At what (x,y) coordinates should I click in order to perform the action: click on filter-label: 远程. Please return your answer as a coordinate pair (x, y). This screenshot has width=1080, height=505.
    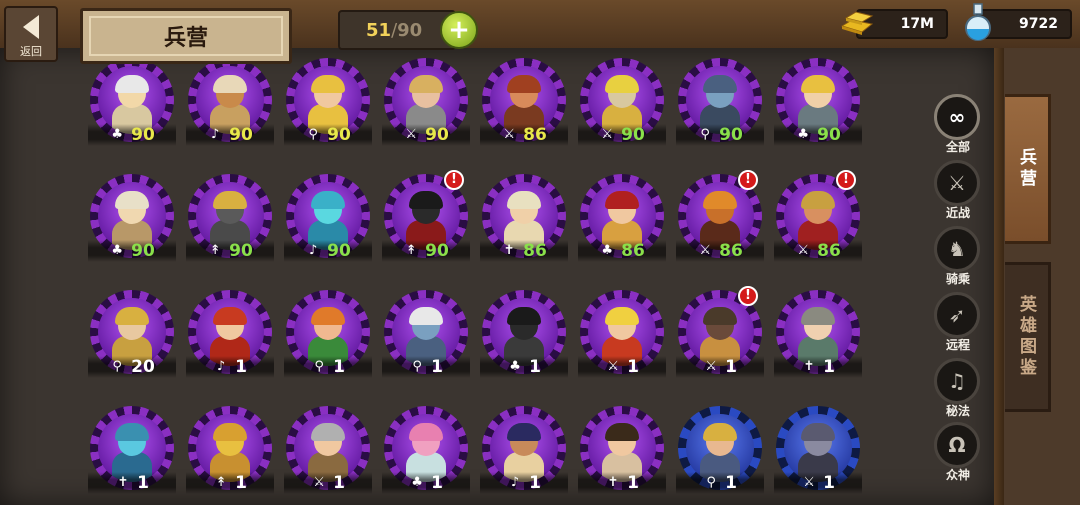
    Looking at the image, I should click on (957, 345).